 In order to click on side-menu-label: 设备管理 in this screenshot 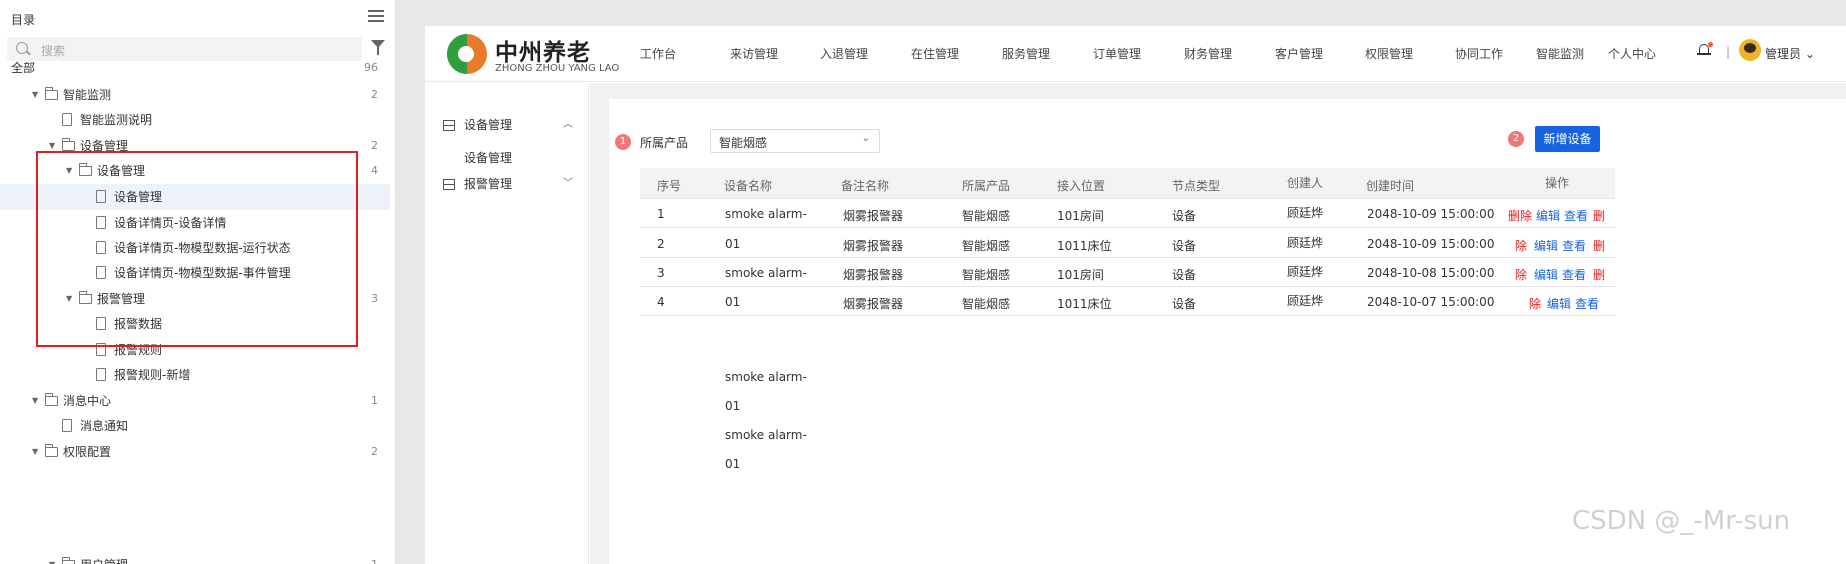, I will do `click(488, 125)`.